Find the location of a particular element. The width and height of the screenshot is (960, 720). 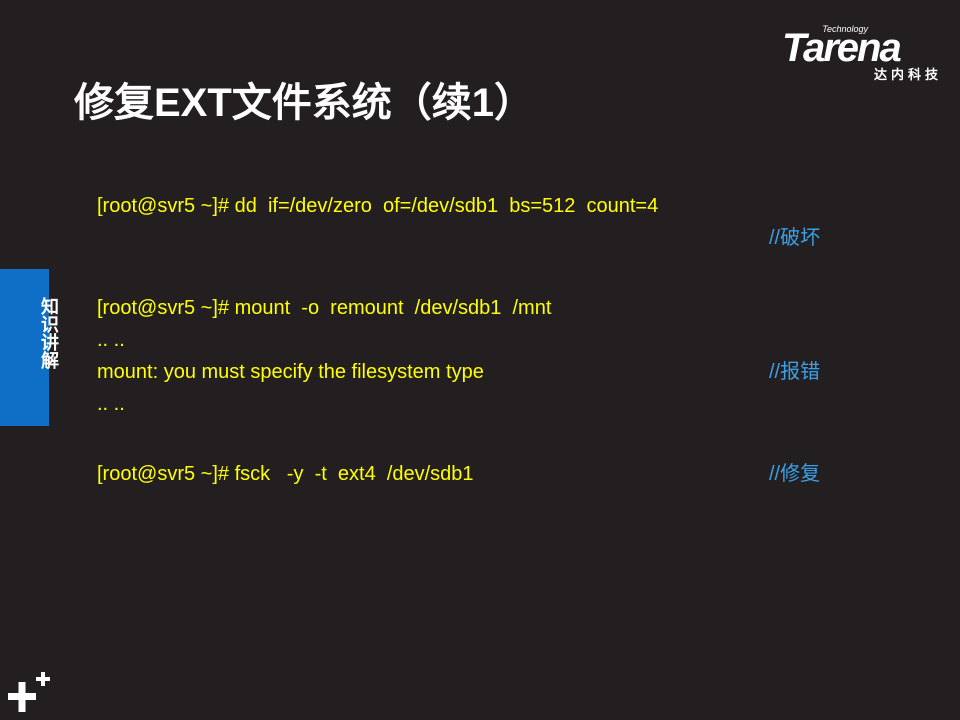

tarena-logo: Technology Tarena 达内科技 is located at coordinates (864, 53).